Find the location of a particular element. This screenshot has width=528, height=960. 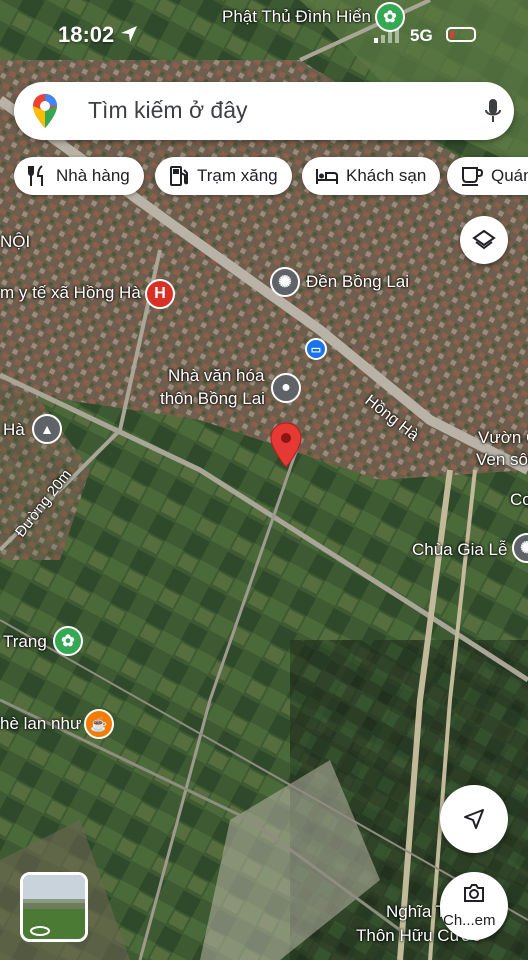

map-label-chua-gia-le: Chùa Gia Lễ is located at coordinates (459, 550).